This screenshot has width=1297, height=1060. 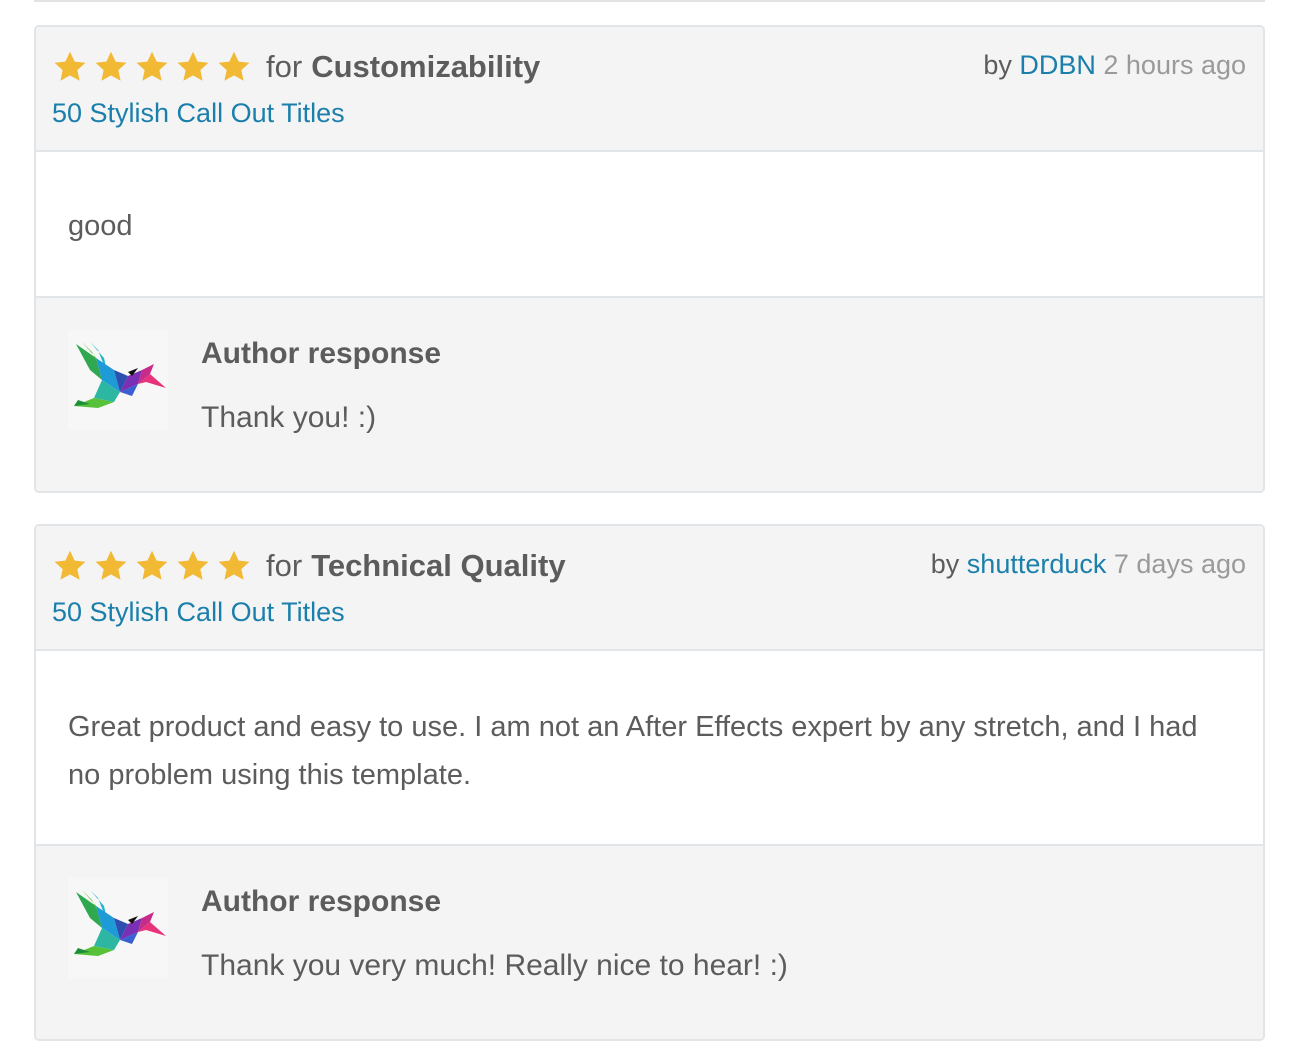 I want to click on timestamp: 7 days ago, so click(x=1179, y=564).